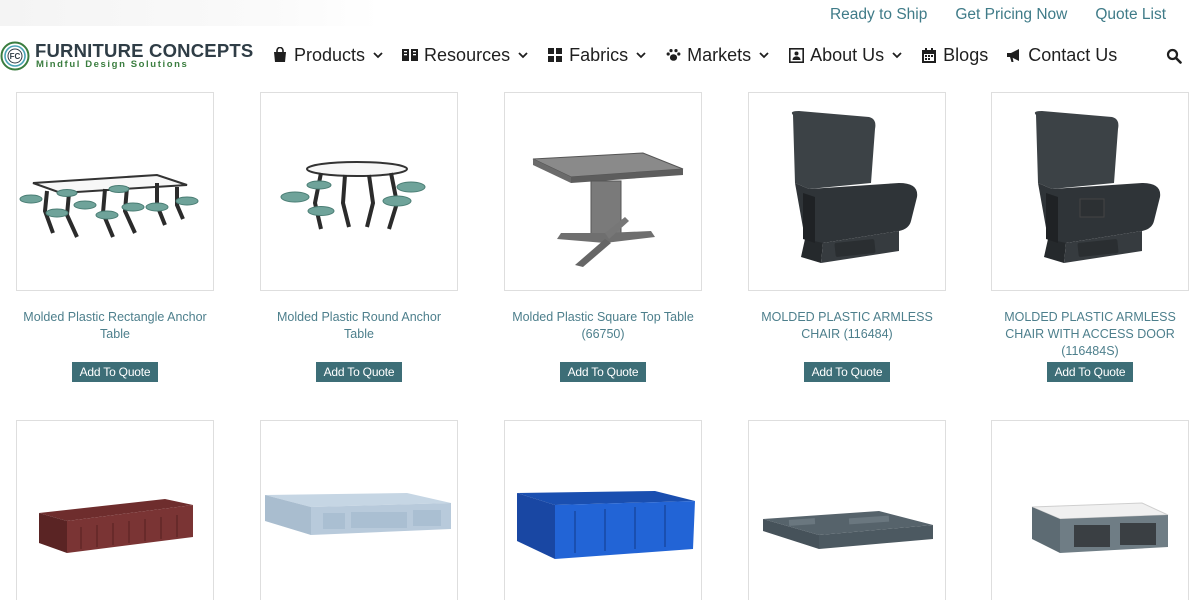  What do you see at coordinates (410, 55) in the screenshot?
I see `book-icon` at bounding box center [410, 55].